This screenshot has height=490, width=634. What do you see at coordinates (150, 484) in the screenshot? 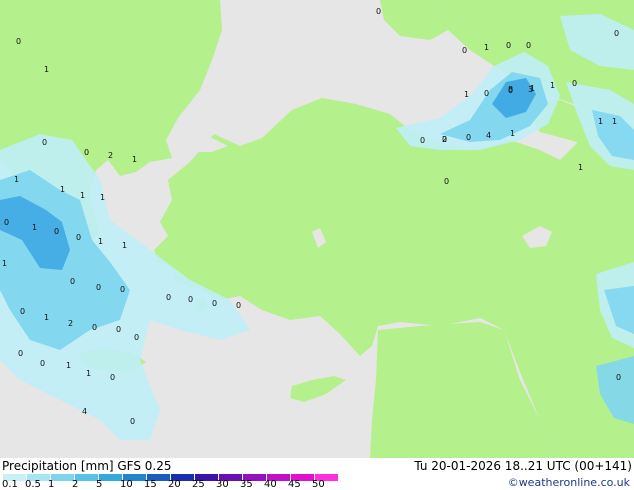
I see `legend-tick-label: 15` at bounding box center [150, 484].